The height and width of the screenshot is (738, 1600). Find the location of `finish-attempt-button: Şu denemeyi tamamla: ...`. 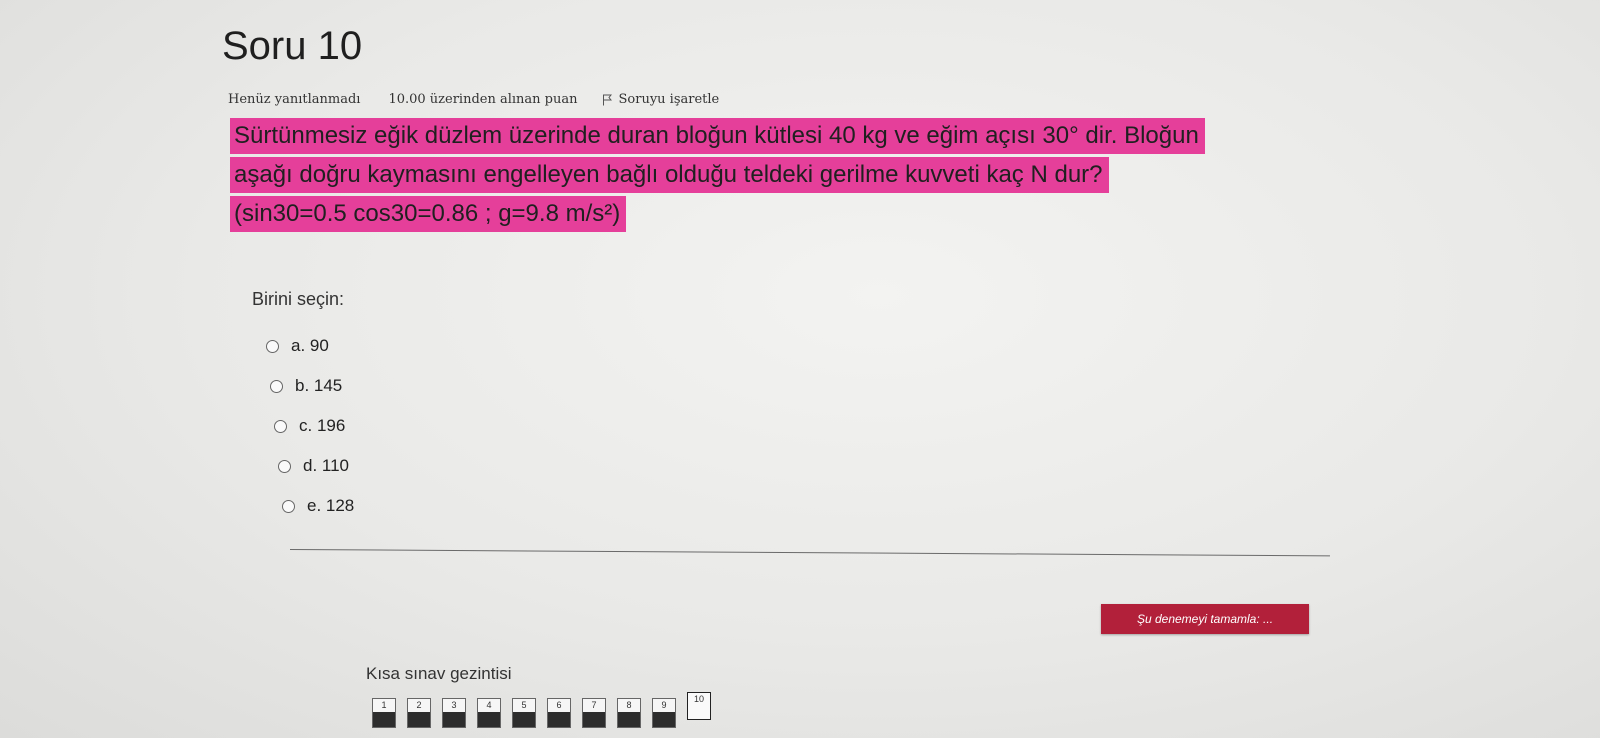

finish-attempt-button: Şu denemeyi tamamla: ... is located at coordinates (1205, 619).